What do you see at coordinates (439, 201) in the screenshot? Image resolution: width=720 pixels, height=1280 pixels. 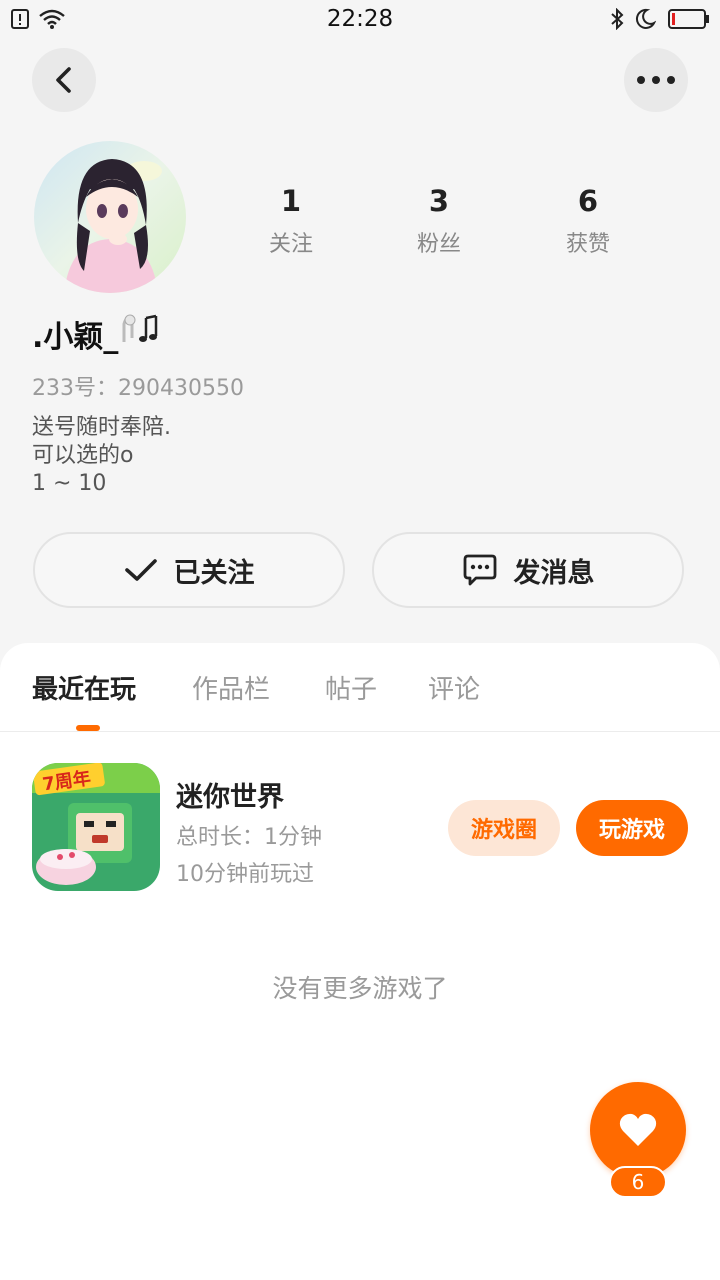 I see `stat-value: 3` at bounding box center [439, 201].